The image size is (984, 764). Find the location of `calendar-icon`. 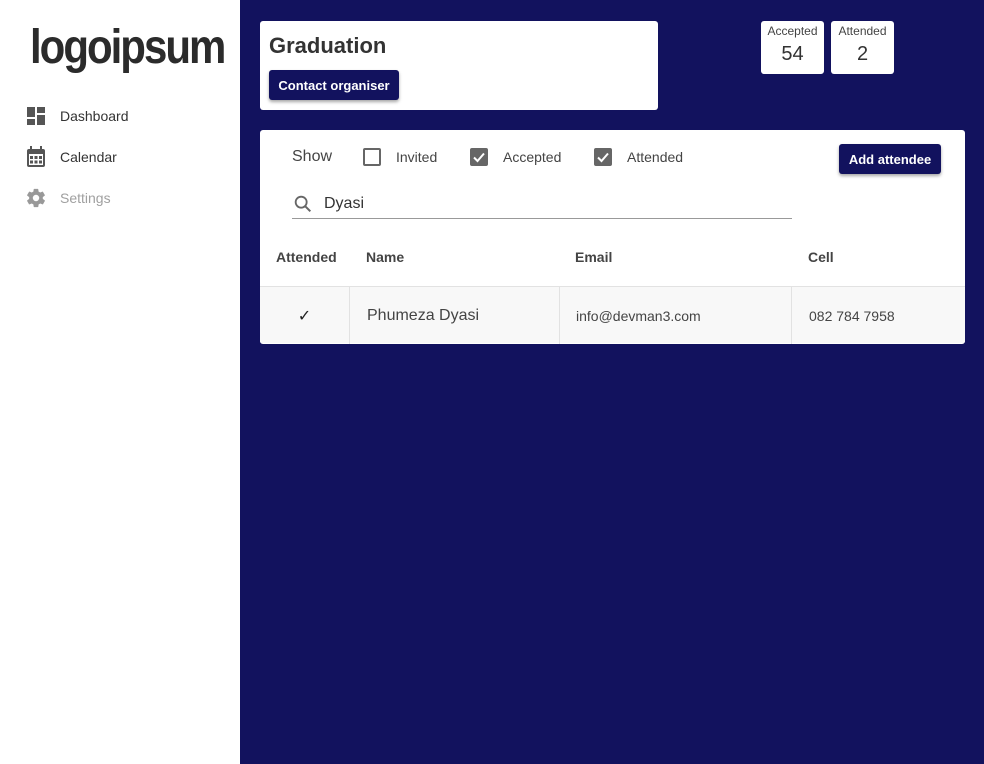

calendar-icon is located at coordinates (36, 157).